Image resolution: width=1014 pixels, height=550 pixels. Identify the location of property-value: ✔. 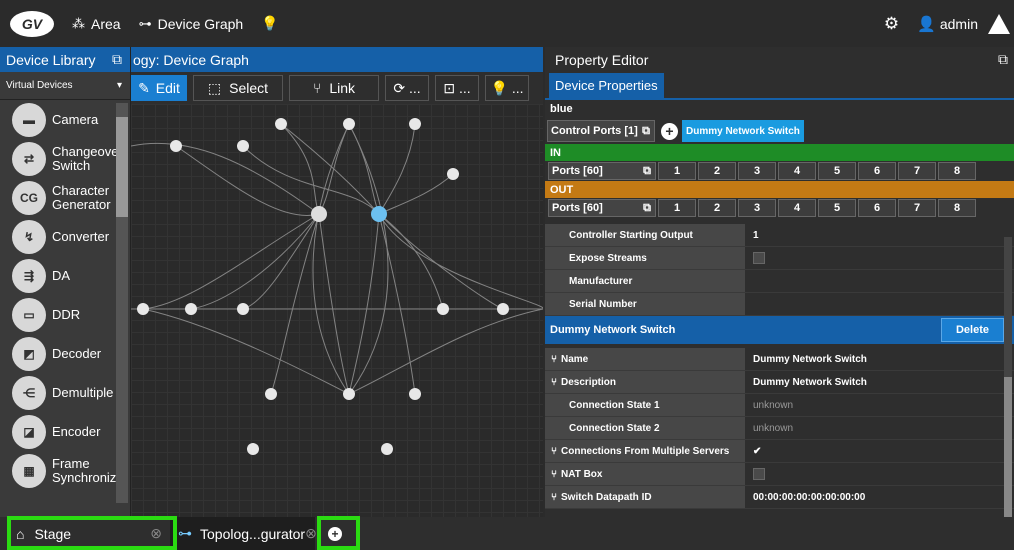
(753, 451).